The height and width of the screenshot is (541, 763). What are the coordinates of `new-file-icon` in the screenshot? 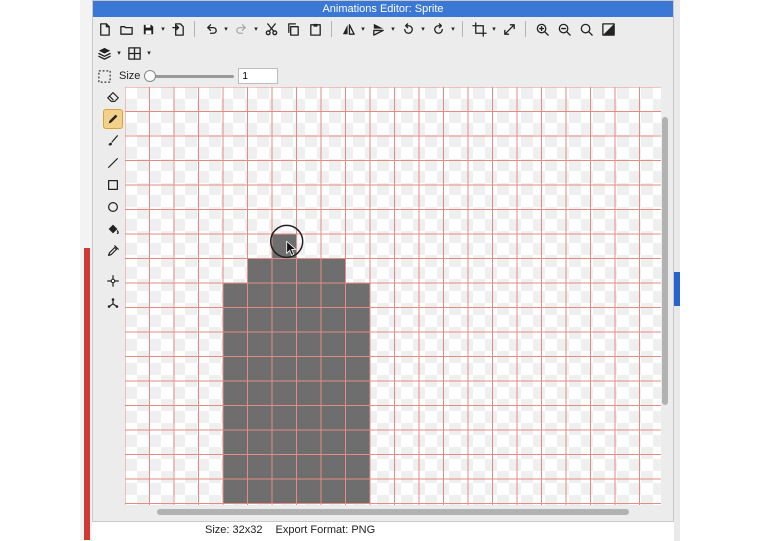 It's located at (104, 29).